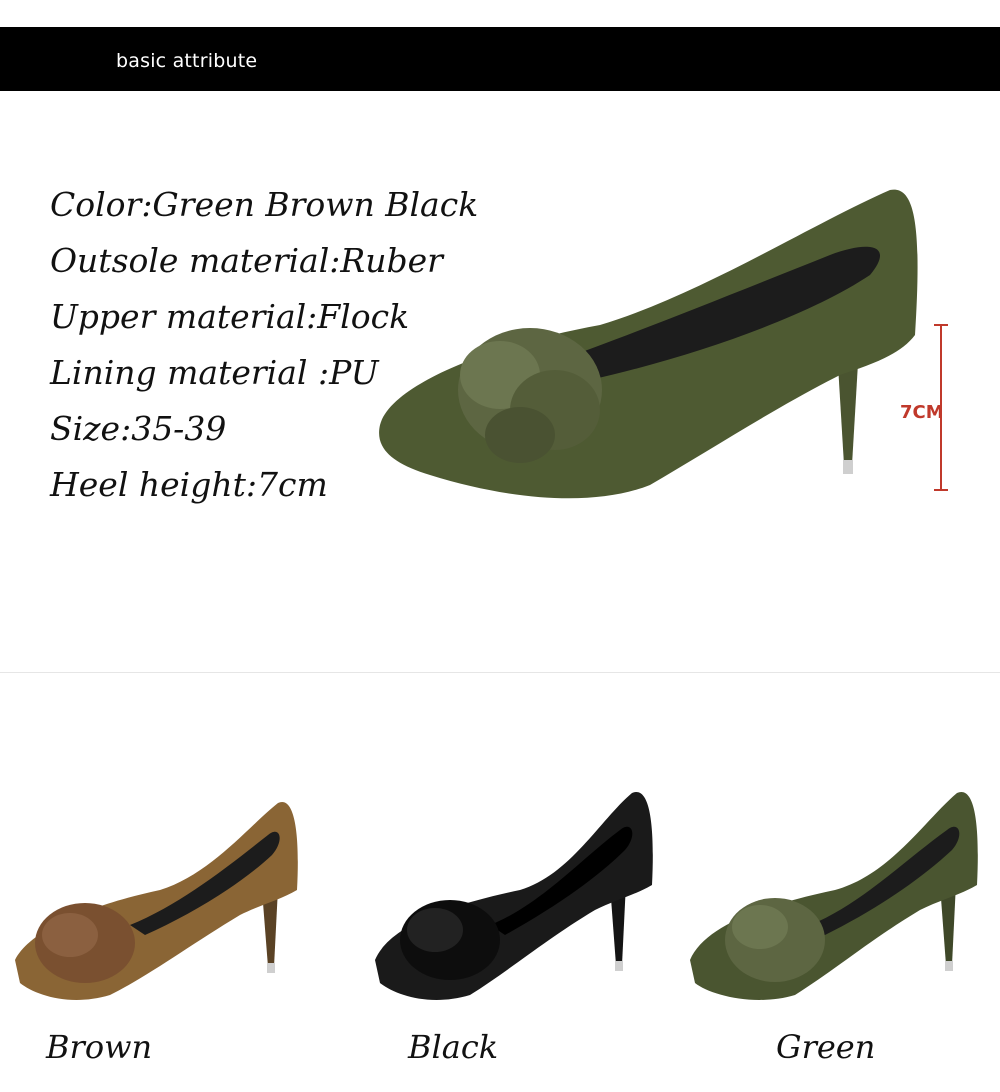  Describe the element at coordinates (187, 61) in the screenshot. I see `header-title: basic attribute` at that location.